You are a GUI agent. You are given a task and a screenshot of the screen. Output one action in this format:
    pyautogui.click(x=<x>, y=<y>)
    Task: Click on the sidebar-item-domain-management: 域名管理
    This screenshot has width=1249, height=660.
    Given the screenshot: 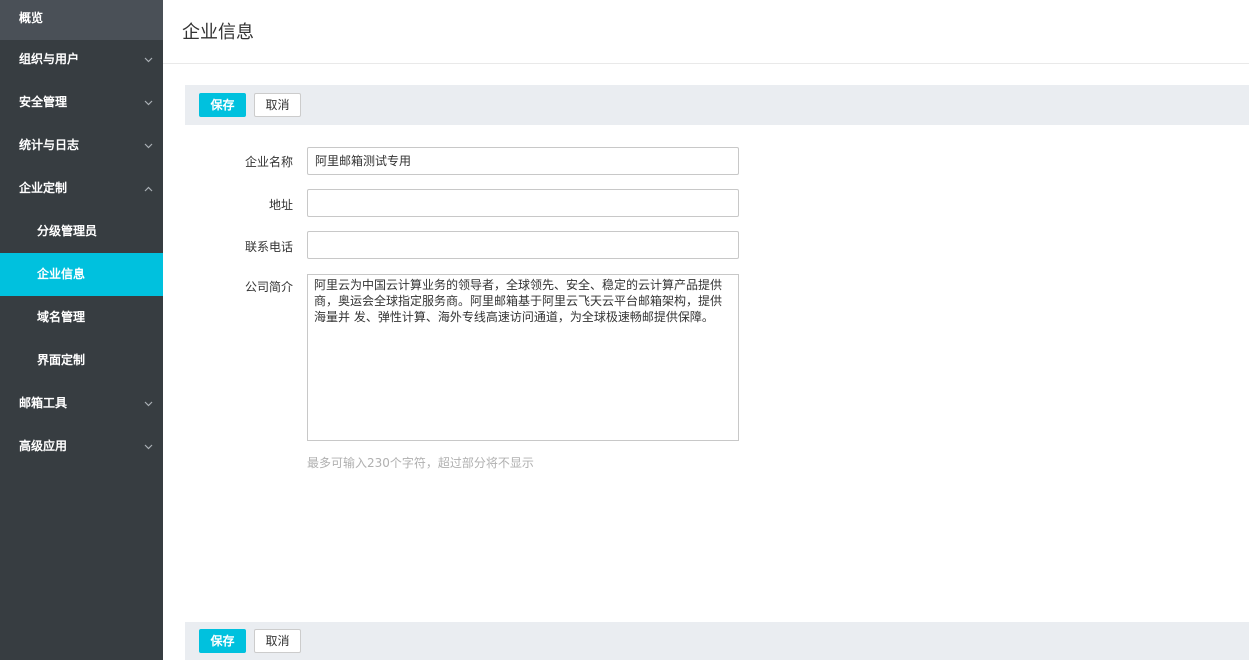 What is the action you would take?
    pyautogui.click(x=81, y=317)
    